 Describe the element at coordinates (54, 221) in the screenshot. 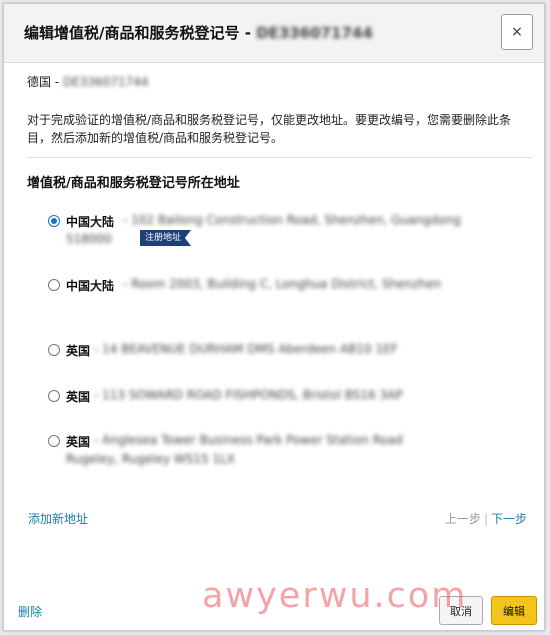

I see `address-radio-selected` at that location.